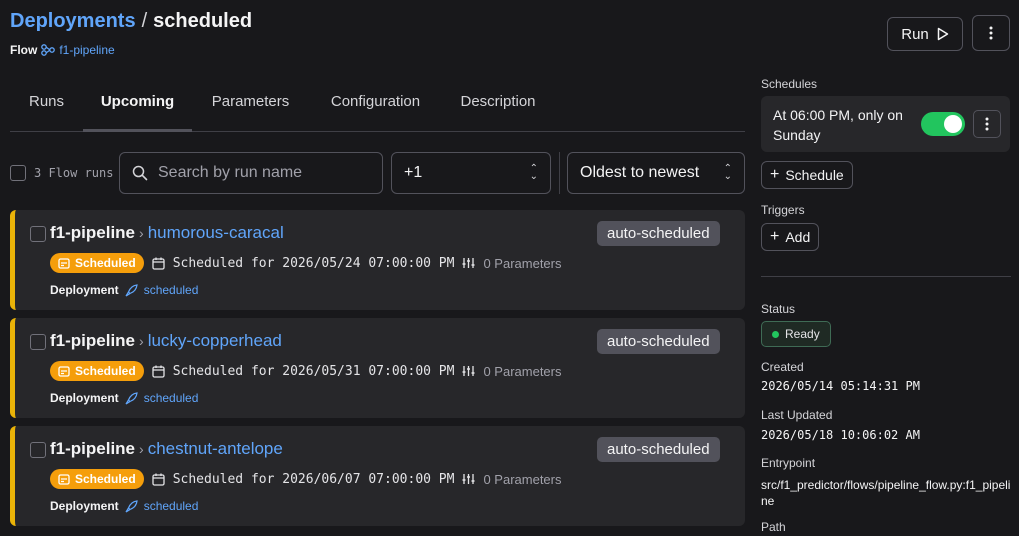 Image resolution: width=1019 pixels, height=536 pixels. Describe the element at coordinates (559, 173) in the screenshot. I see `divider` at that location.